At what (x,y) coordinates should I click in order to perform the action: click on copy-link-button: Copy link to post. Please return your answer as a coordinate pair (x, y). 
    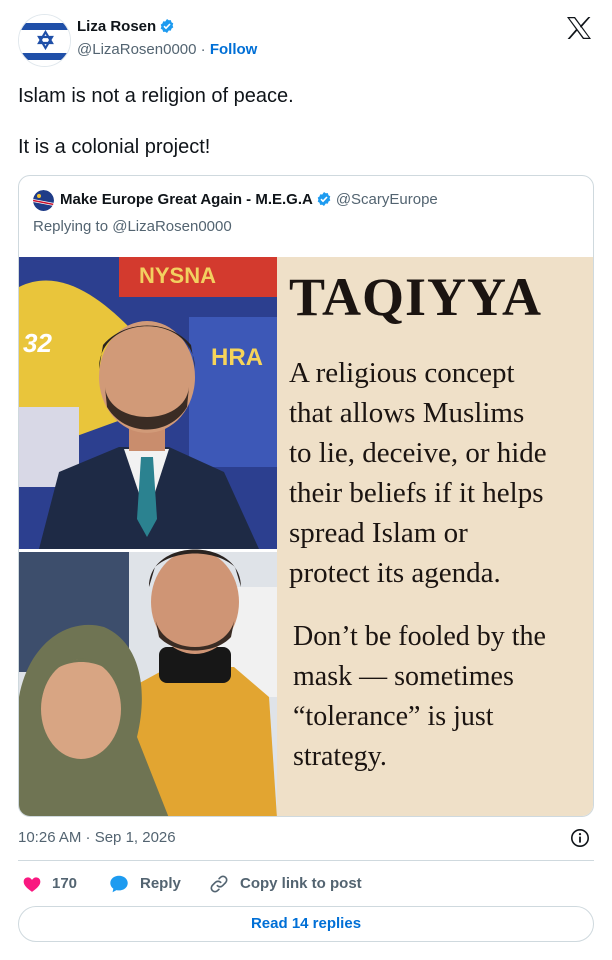
    Looking at the image, I should click on (285, 884).